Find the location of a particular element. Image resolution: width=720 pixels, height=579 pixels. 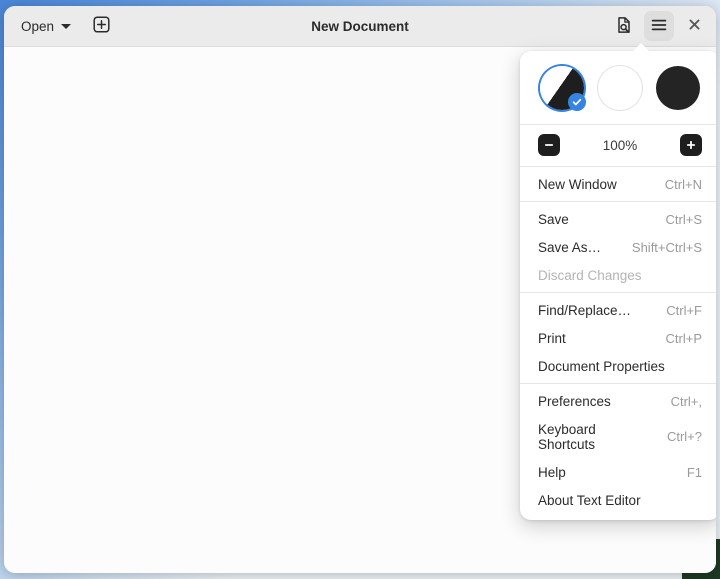

headerbar-left-group: Open is located at coordinates (63, 26).